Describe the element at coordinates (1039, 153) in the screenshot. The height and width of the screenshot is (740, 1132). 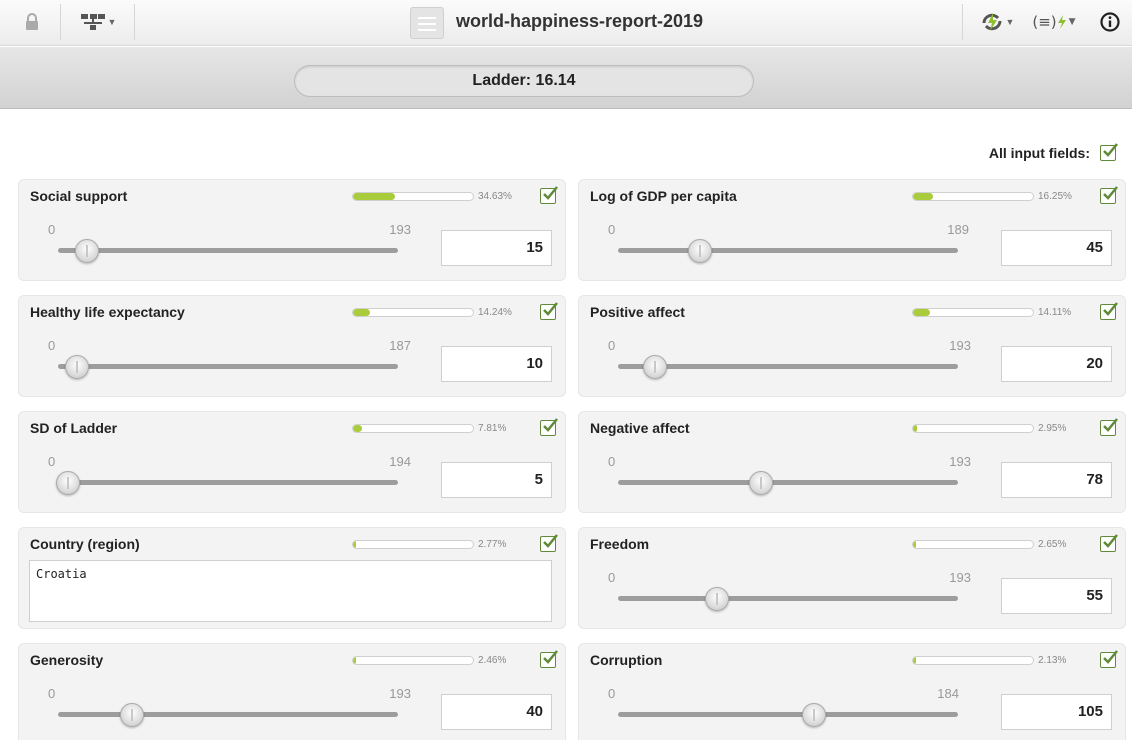
I see `all-input-fields-label: All input fields:` at that location.